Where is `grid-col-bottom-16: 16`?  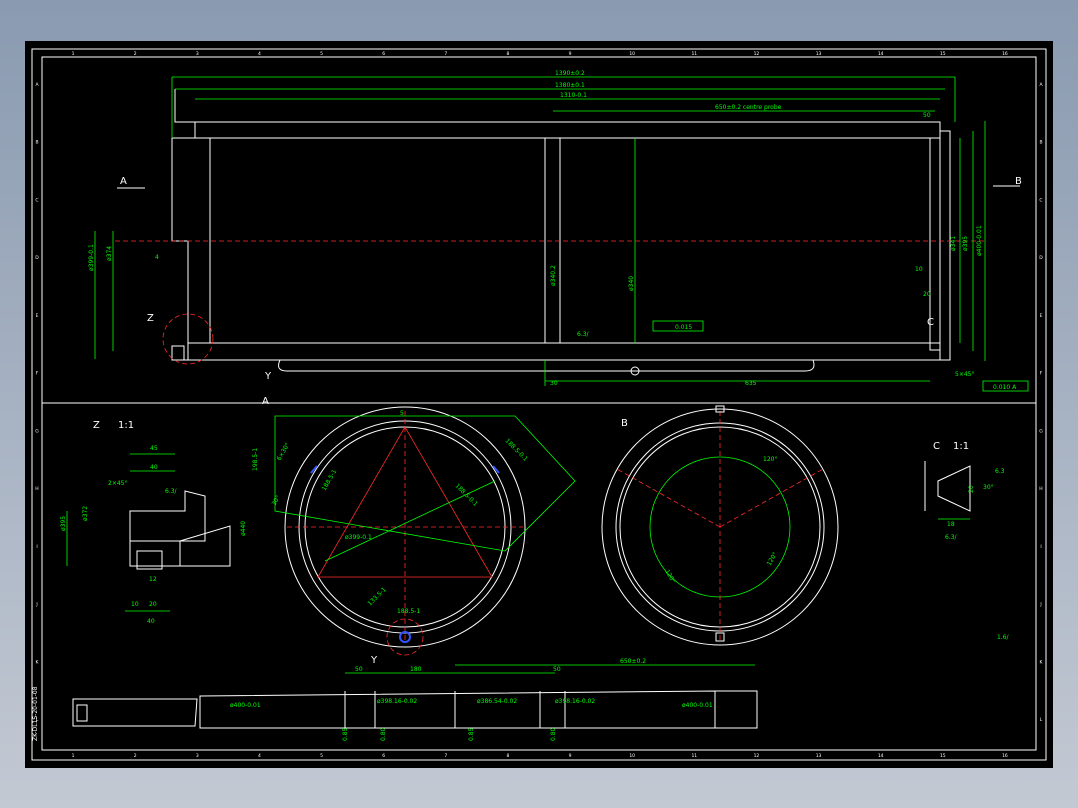
grid-col-bottom-16: 16 is located at coordinates (1005, 756).